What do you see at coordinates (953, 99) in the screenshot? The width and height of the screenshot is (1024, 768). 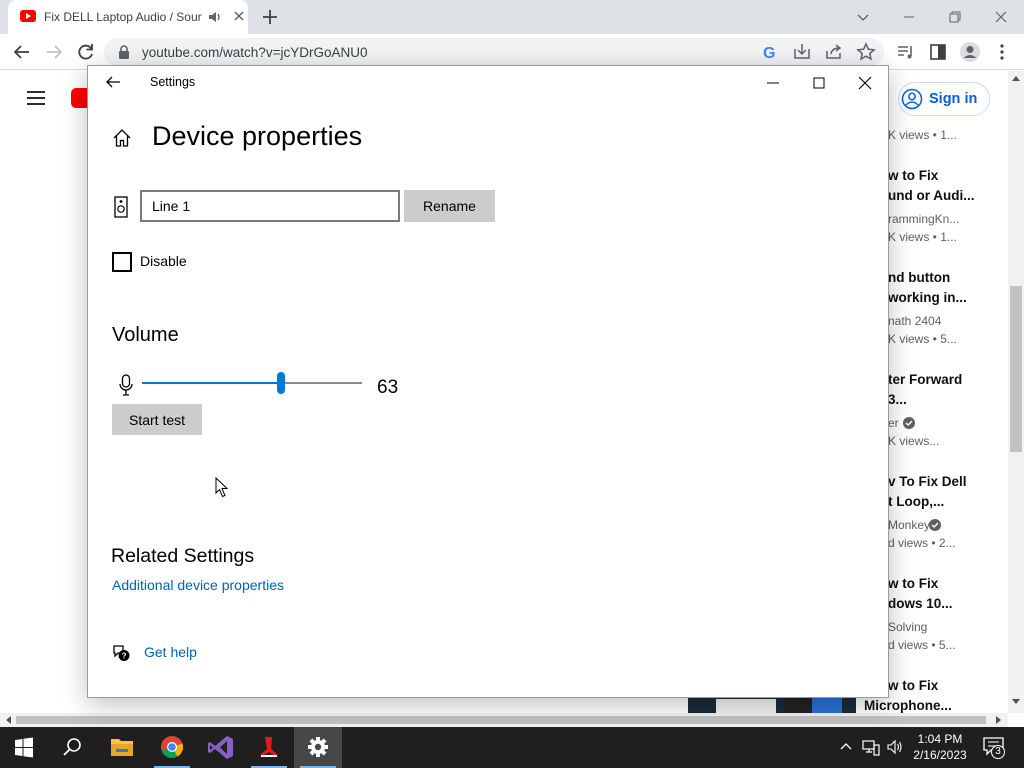 I see `sign-in-label: Sign in` at bounding box center [953, 99].